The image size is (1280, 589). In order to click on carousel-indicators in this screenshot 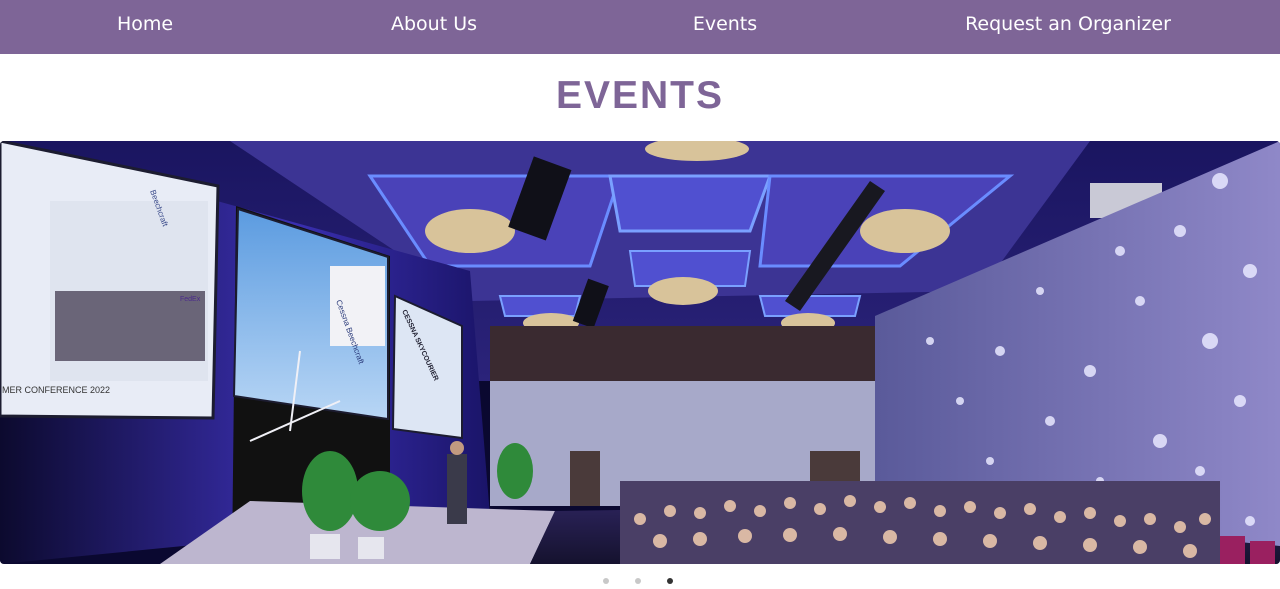, I will do `click(640, 583)`.